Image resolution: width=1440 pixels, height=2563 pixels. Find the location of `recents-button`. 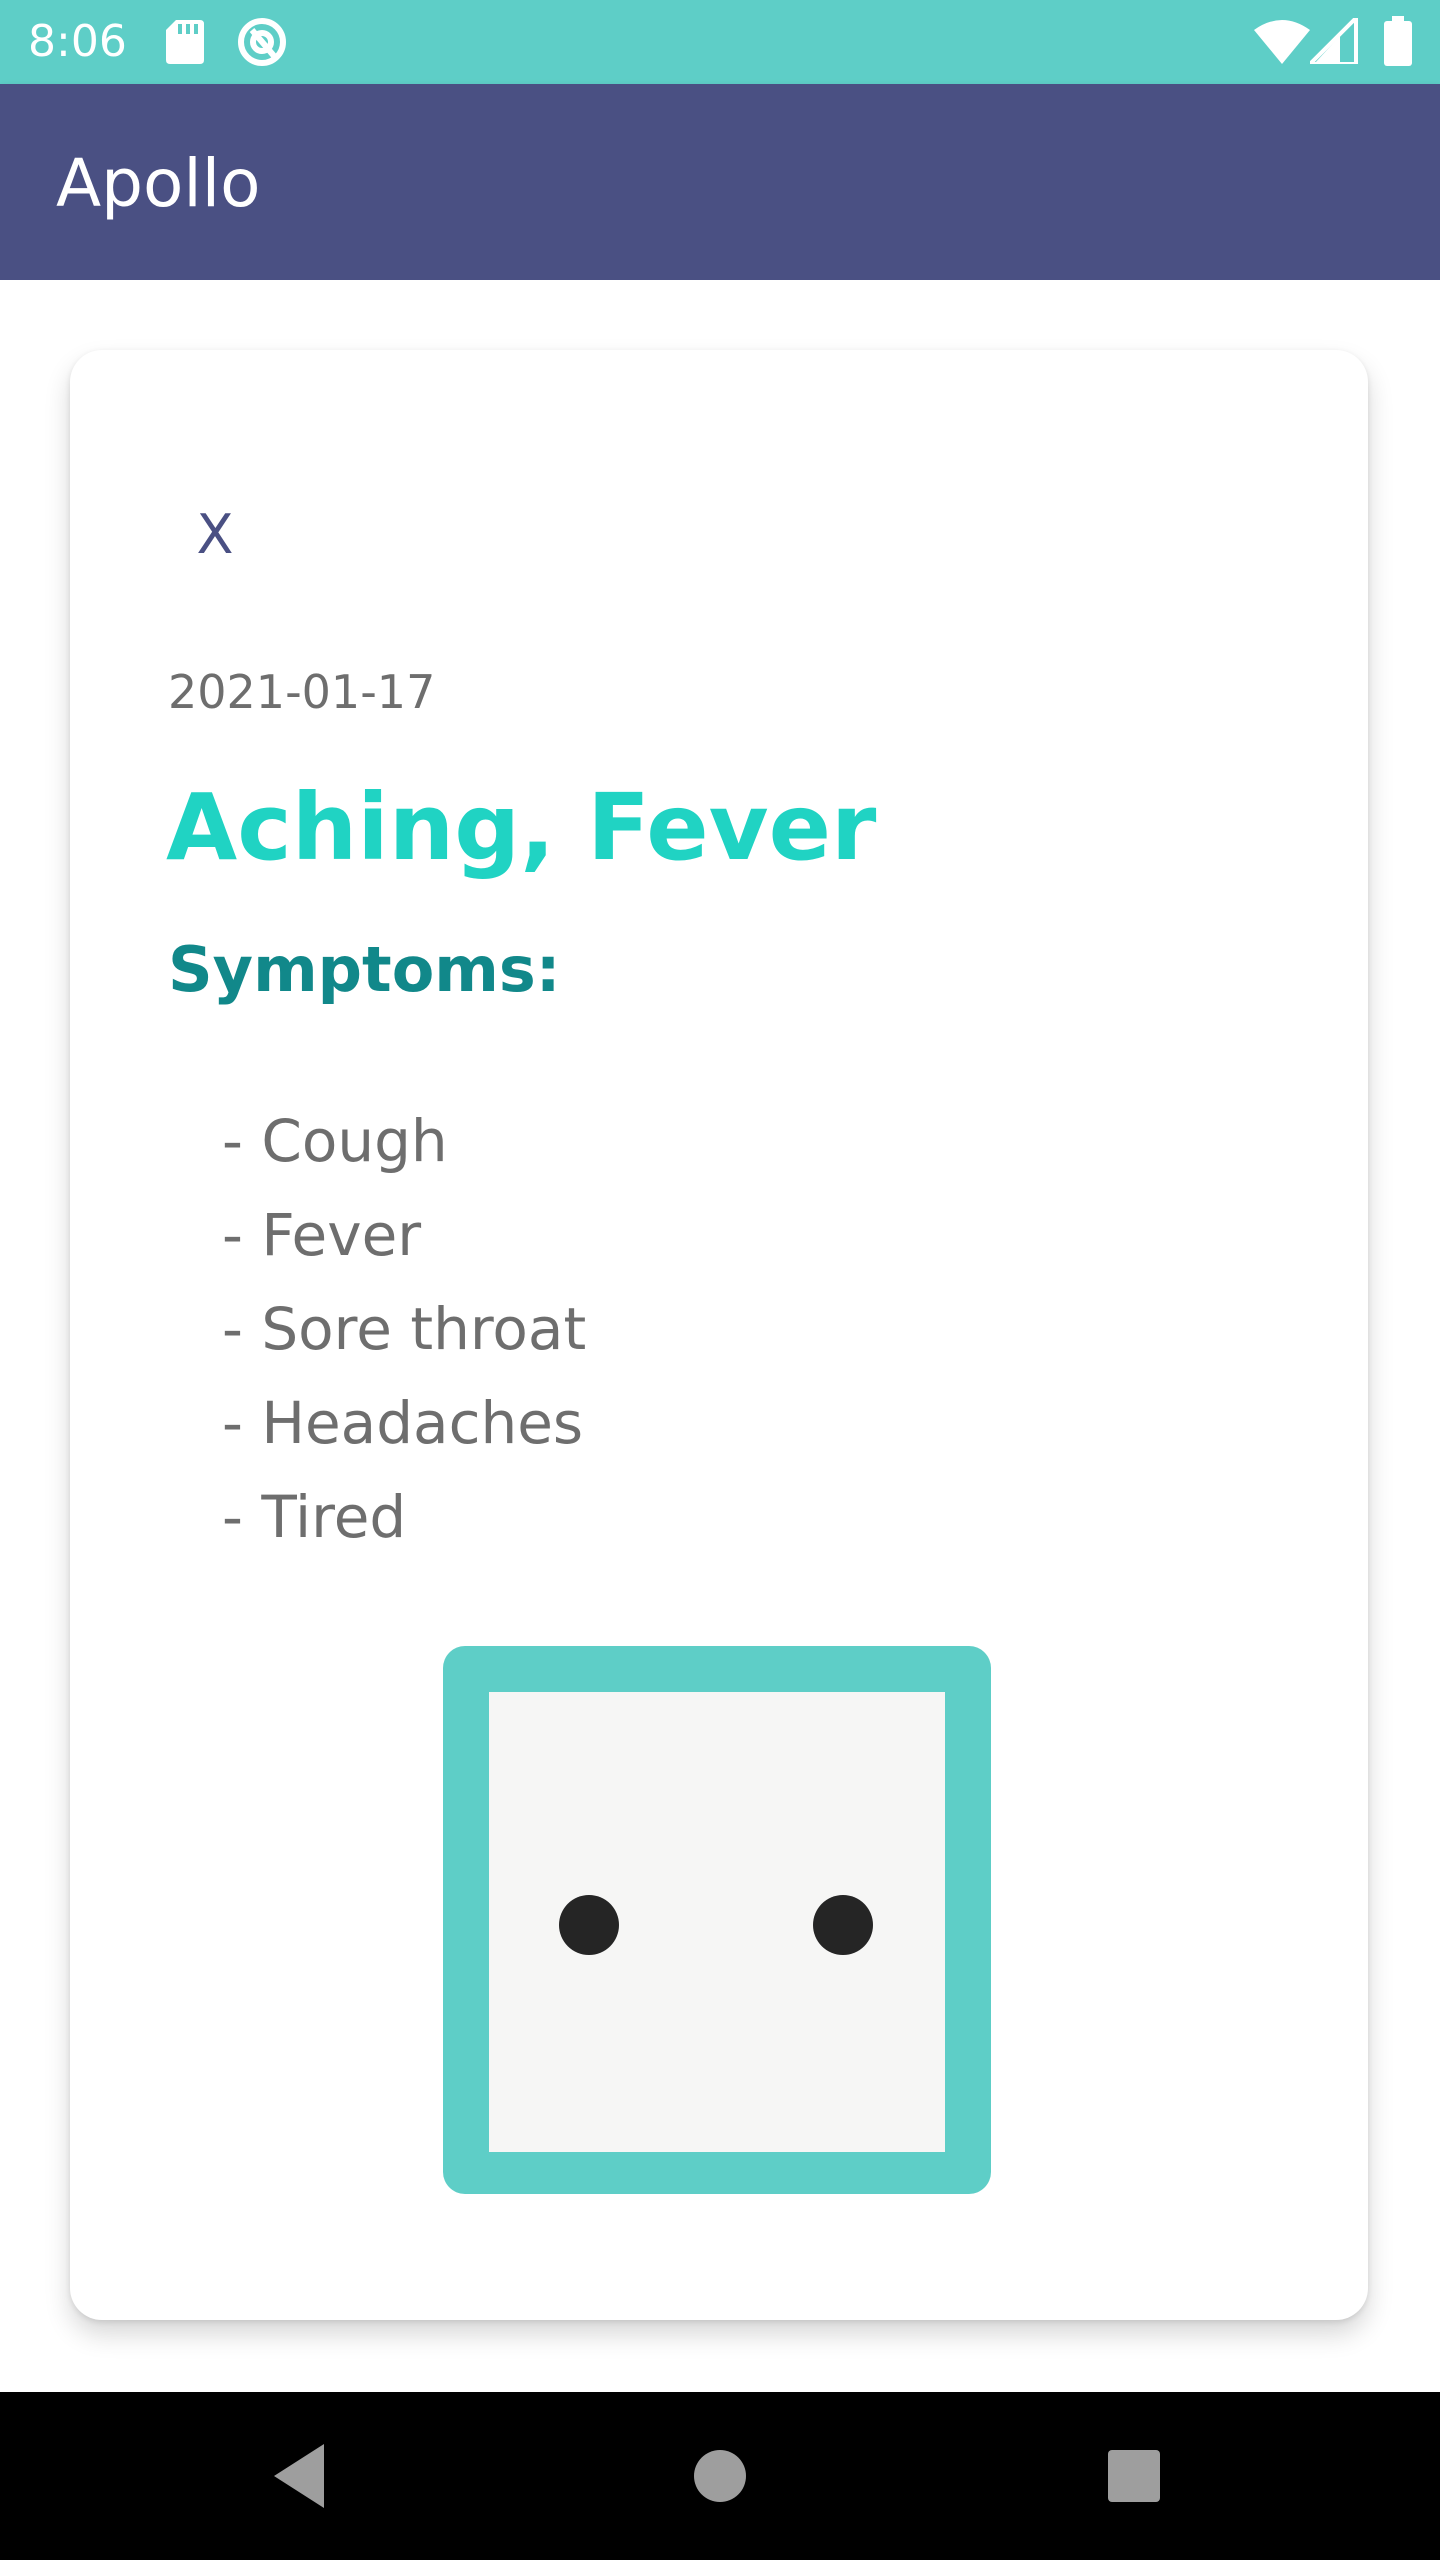

recents-button is located at coordinates (1134, 2476).